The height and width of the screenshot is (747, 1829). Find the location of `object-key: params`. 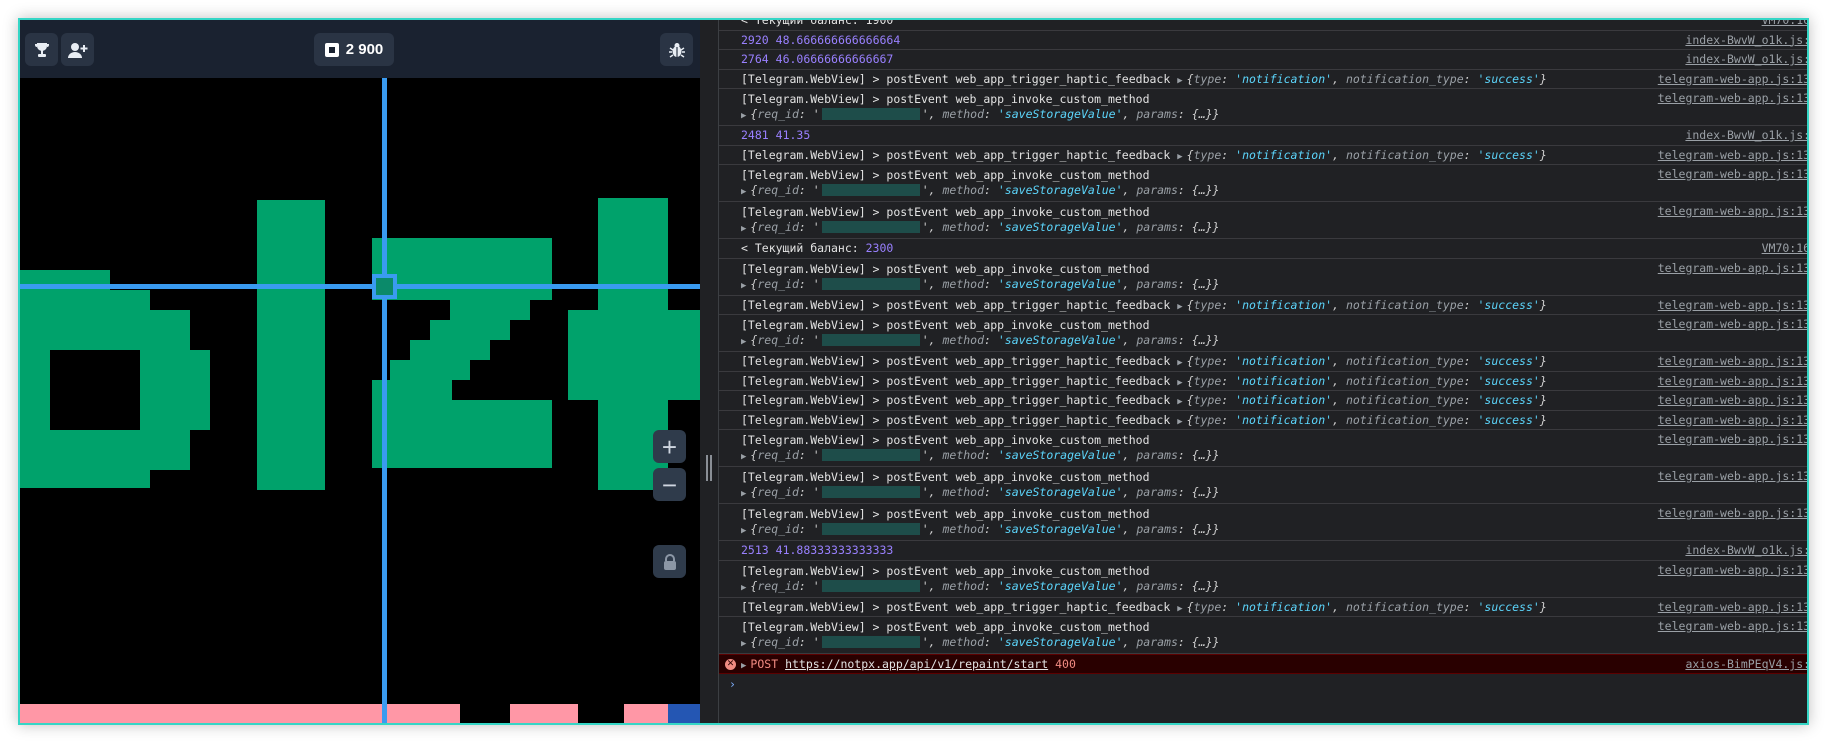

object-key: params is located at coordinates (1157, 190).